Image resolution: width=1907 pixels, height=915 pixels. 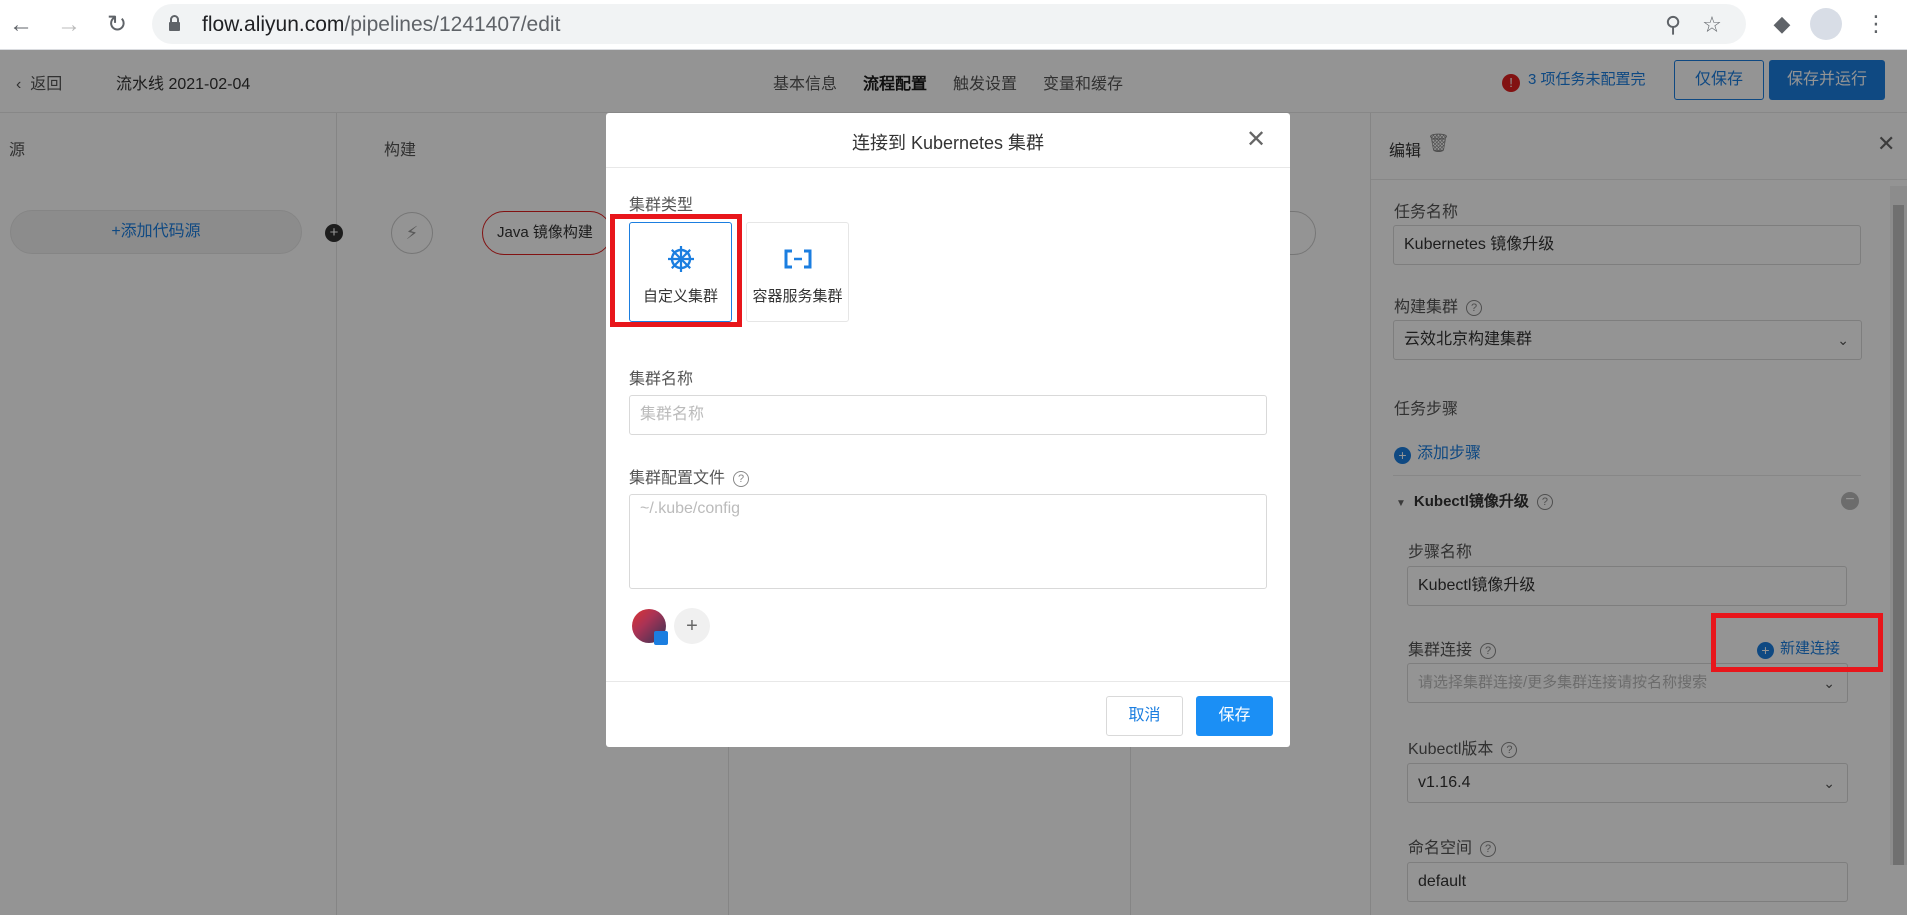 I want to click on star-icon: ☆, so click(x=1712, y=25).